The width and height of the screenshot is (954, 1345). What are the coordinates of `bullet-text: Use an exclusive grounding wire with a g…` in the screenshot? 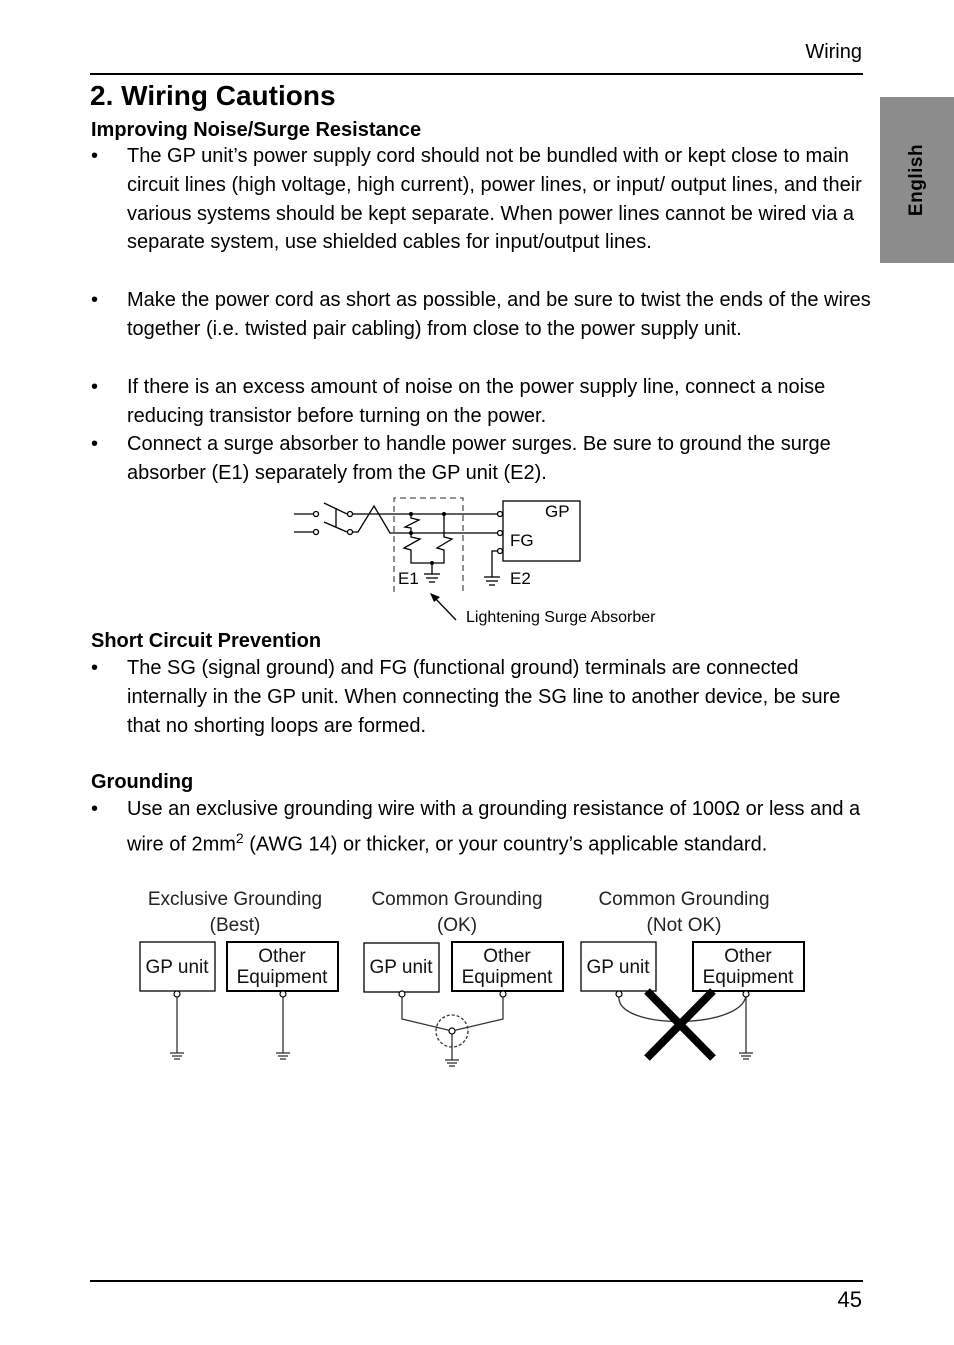 It's located at (499, 827).